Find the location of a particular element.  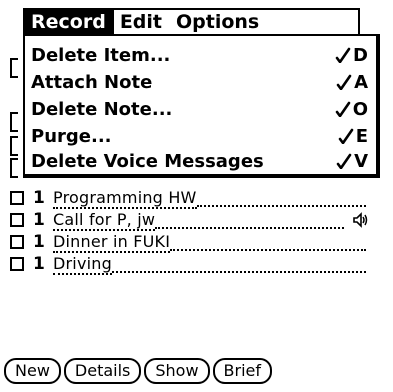

menu-item-shortcut: D is located at coordinates (351, 55).